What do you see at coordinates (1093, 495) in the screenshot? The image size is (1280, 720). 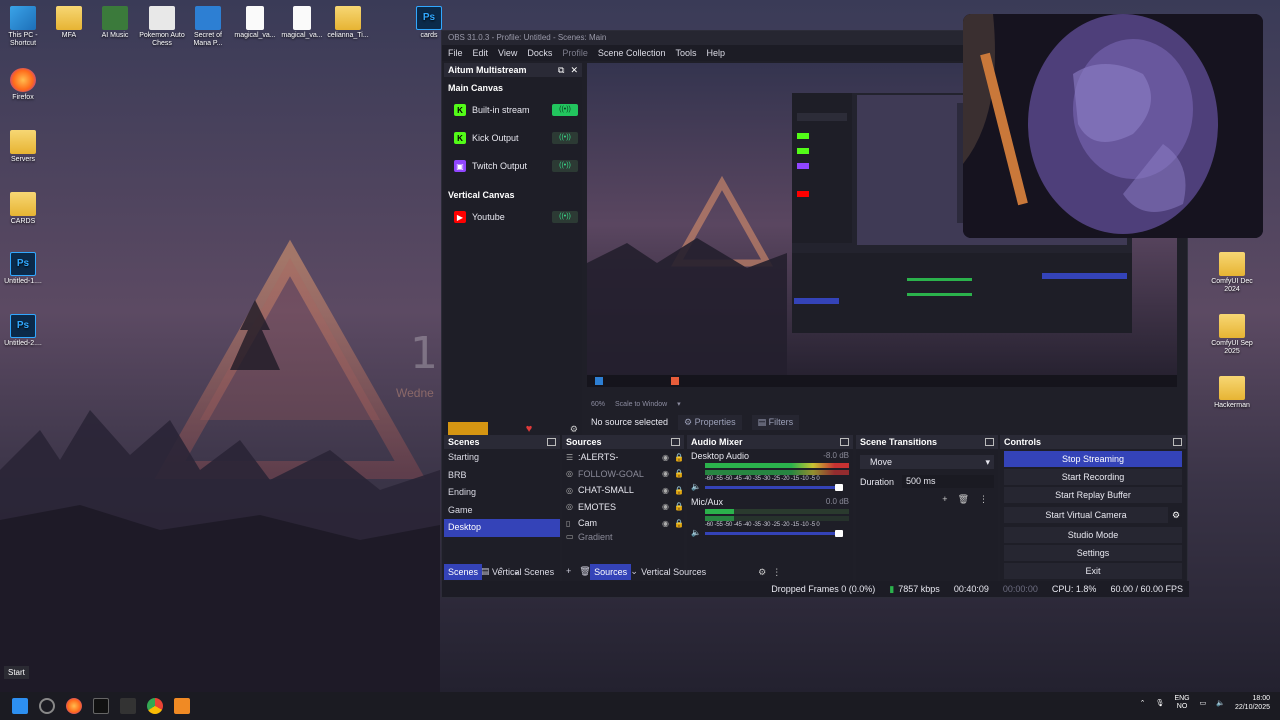 I see `start-replay-buffer-button: Start Replay Buffer` at bounding box center [1093, 495].